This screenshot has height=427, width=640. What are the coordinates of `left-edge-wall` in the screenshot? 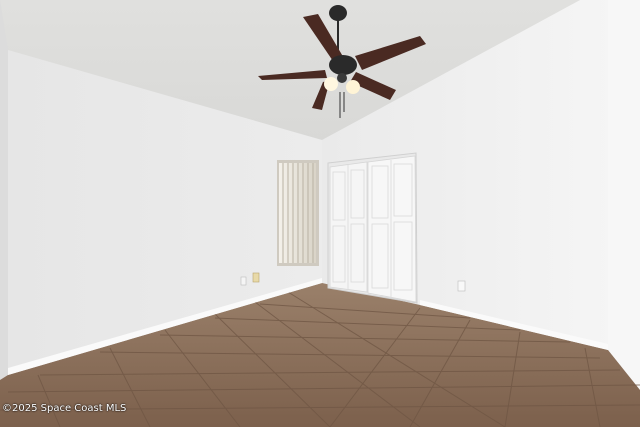 It's located at (4, 190).